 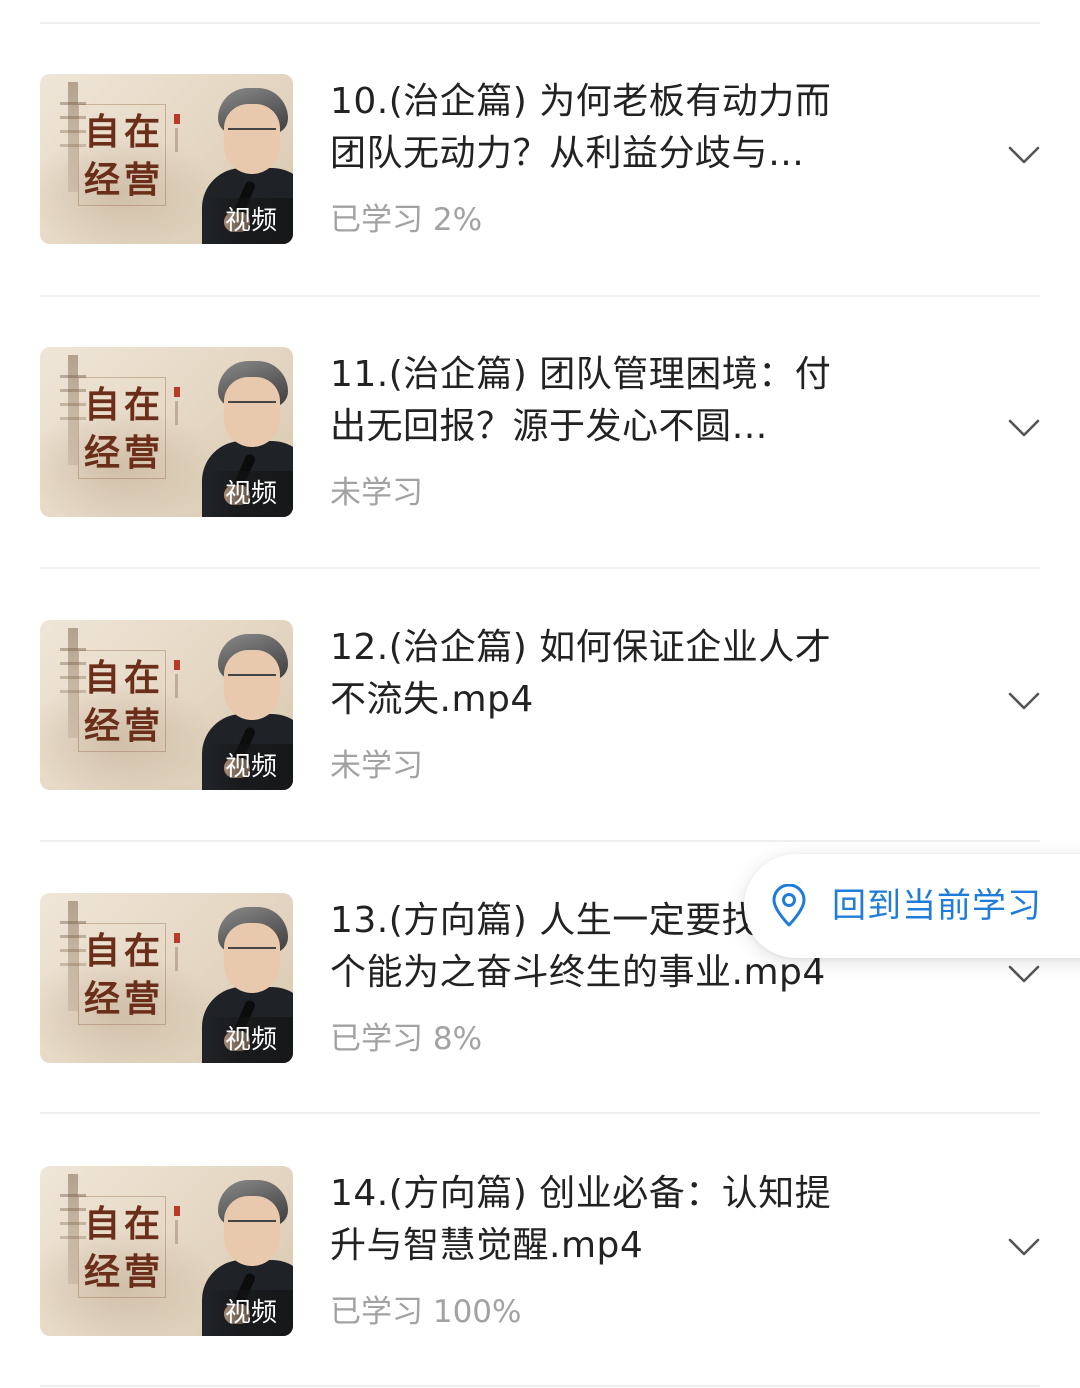 What do you see at coordinates (610, 1220) in the screenshot?
I see `course-title: 14.(方向篇) 创业必备：认知提 升与智慧觉醒.mp4` at bounding box center [610, 1220].